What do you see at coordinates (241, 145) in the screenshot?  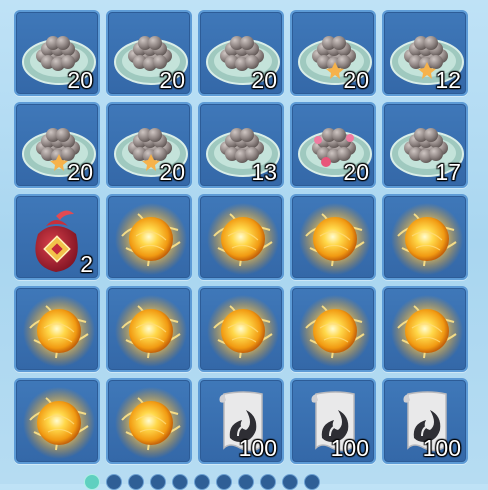 I see `inventory-slot: 13` at bounding box center [241, 145].